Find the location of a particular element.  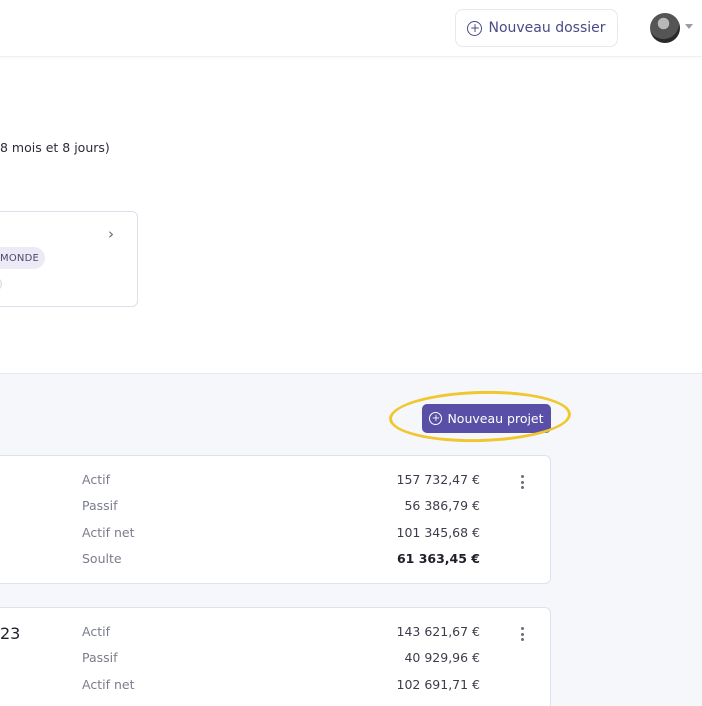

avatar is located at coordinates (665, 28).